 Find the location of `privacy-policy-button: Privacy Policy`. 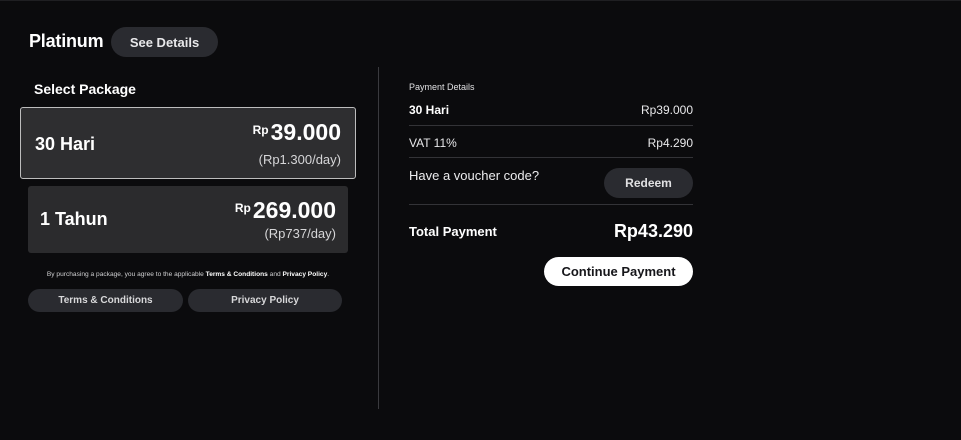

privacy-policy-button: Privacy Policy is located at coordinates (265, 300).